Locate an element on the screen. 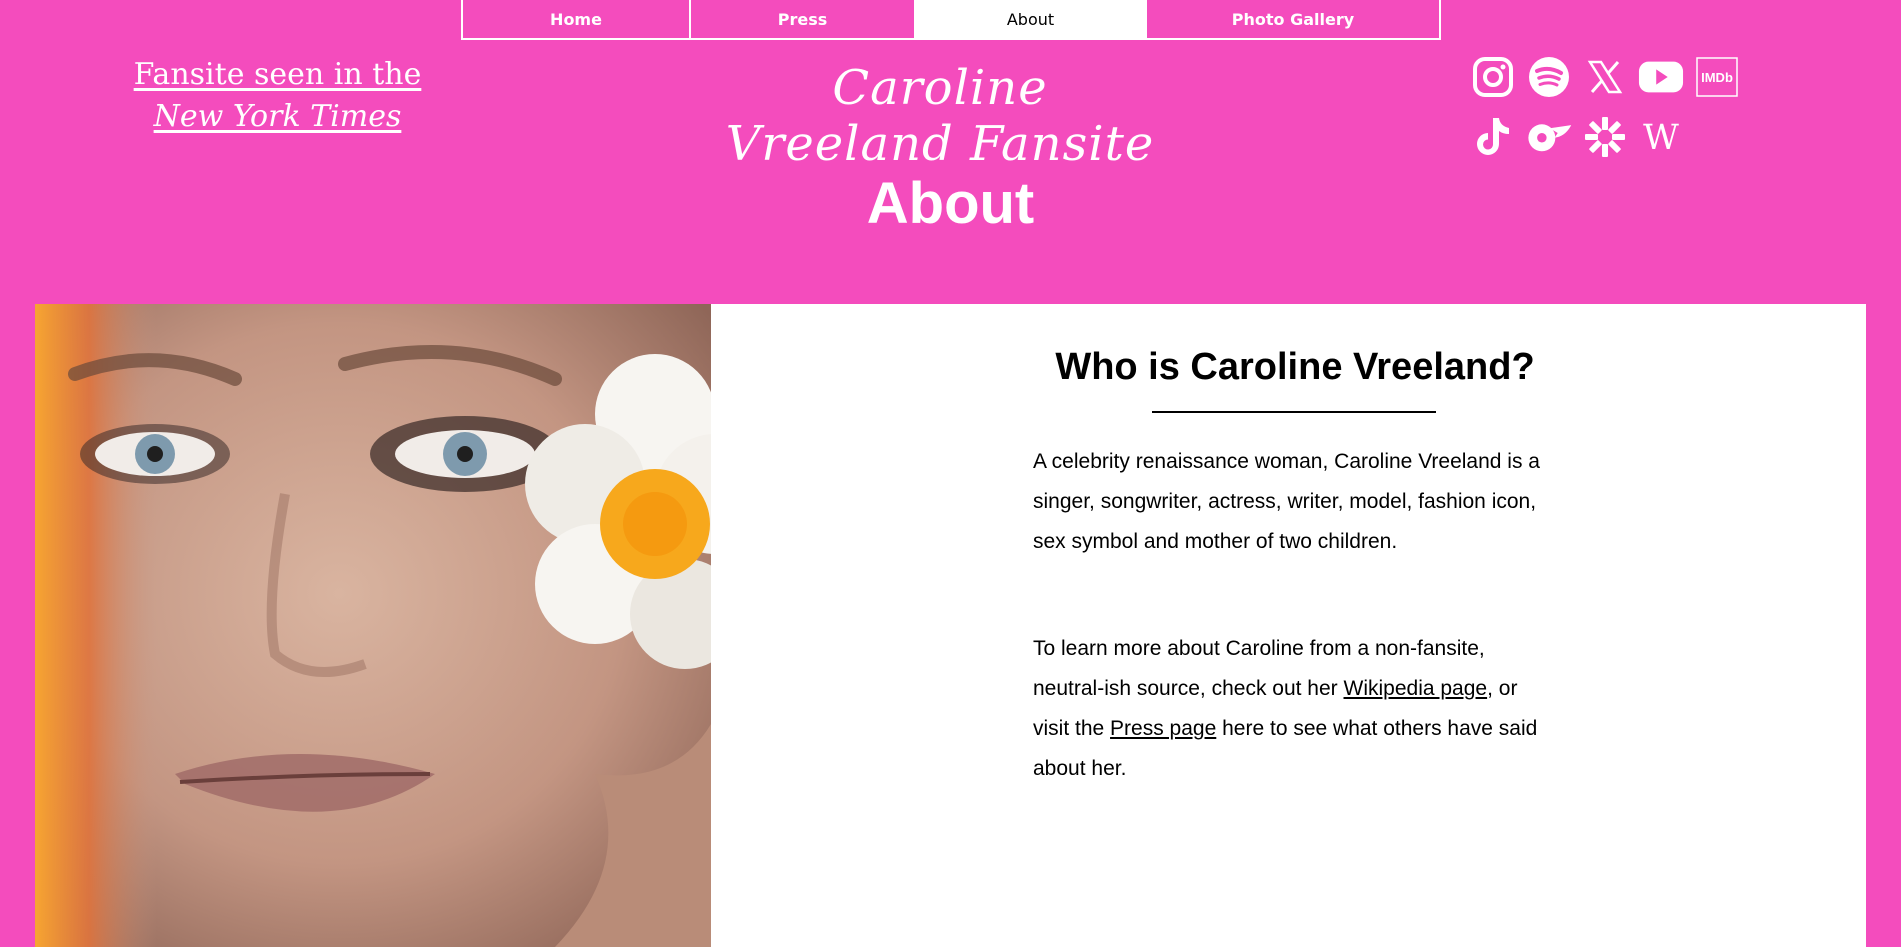  site-logo: Caroline Vreeland Fansite is located at coordinates (940, 116).